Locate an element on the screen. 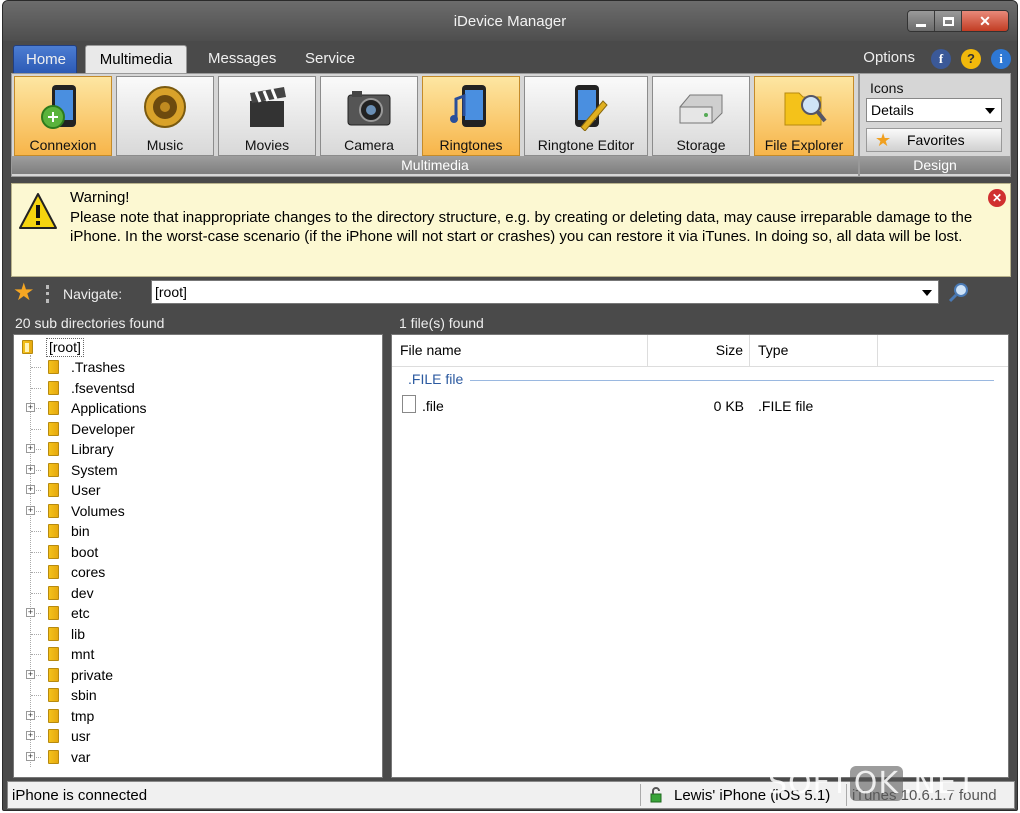 The height and width of the screenshot is (813, 1020). file-explorer-button: File Explorer is located at coordinates (804, 116).